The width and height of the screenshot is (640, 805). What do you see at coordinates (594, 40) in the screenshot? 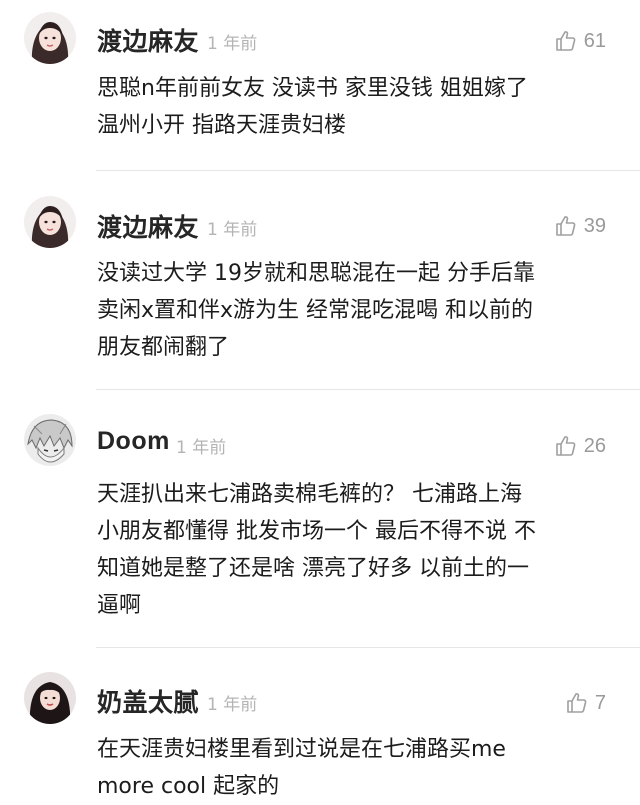
I see `like-count: 61` at bounding box center [594, 40].